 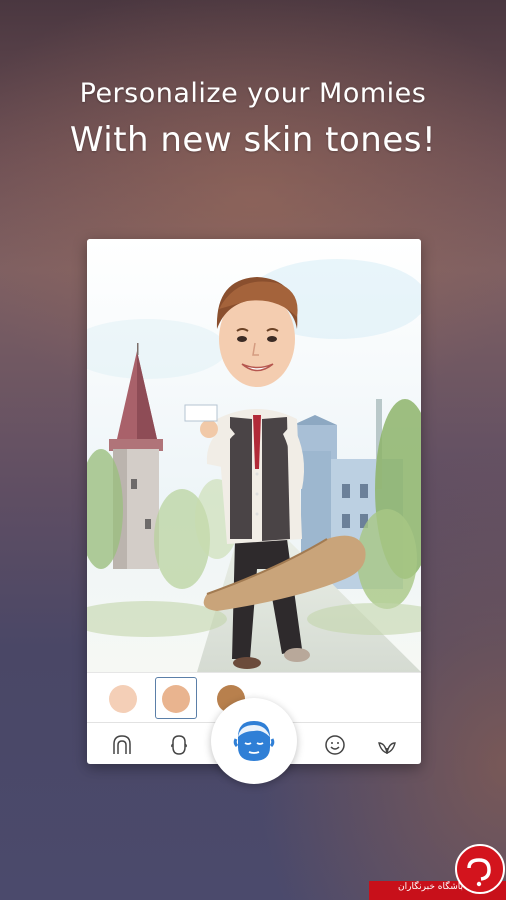 I want to click on watermark-logo, so click(x=480, y=869).